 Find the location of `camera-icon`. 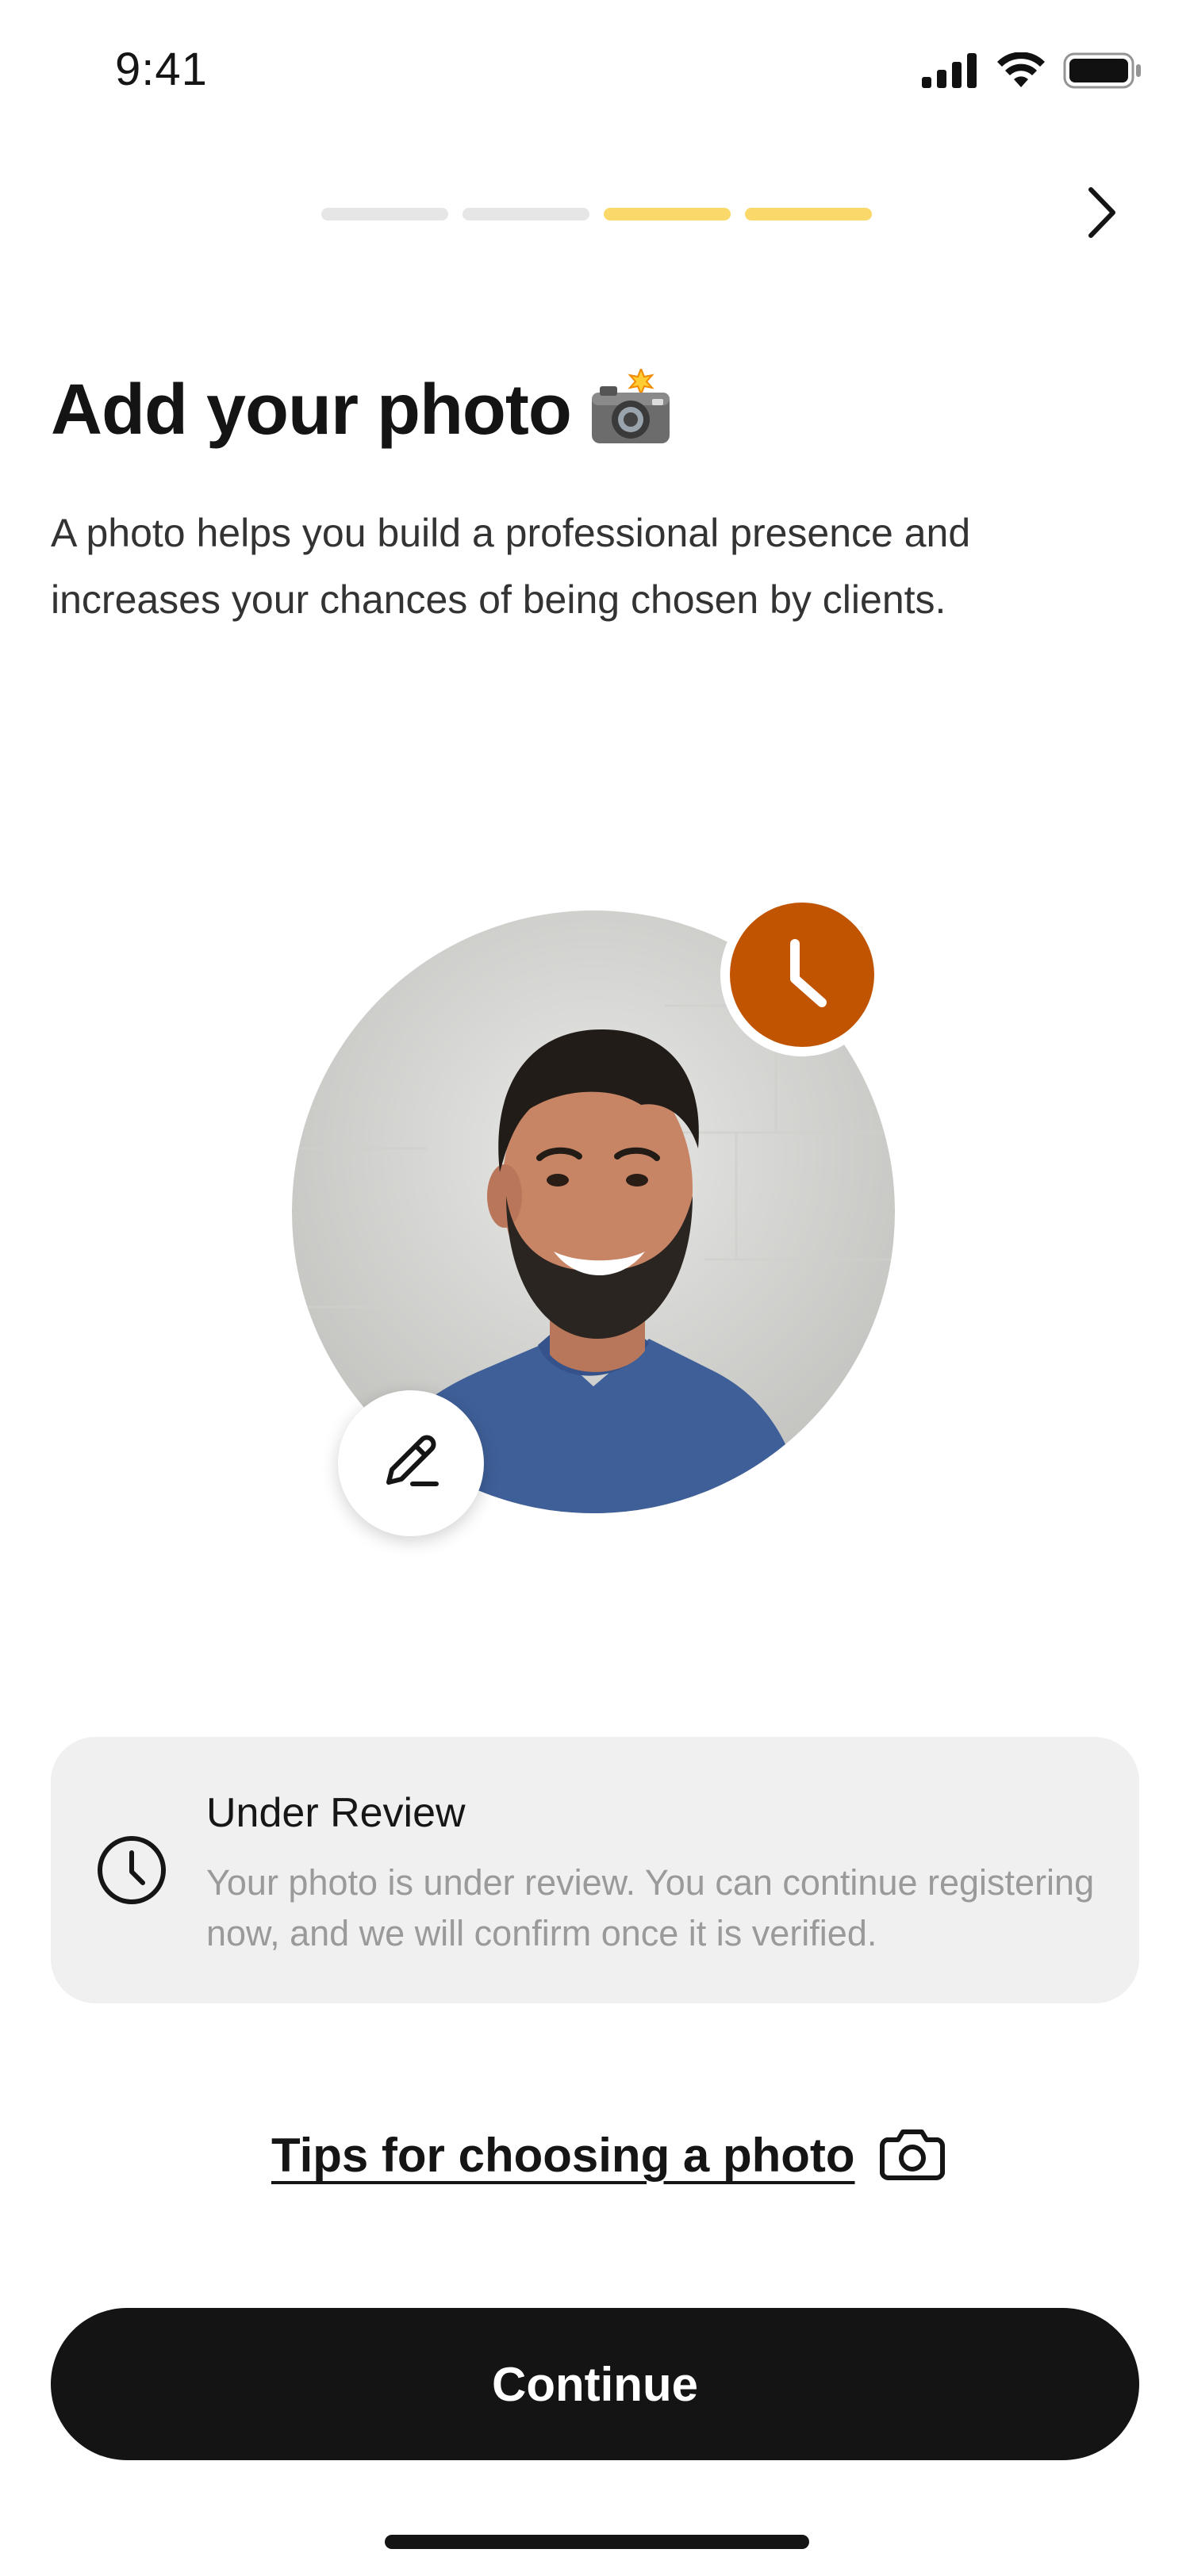

camera-icon is located at coordinates (912, 2155).